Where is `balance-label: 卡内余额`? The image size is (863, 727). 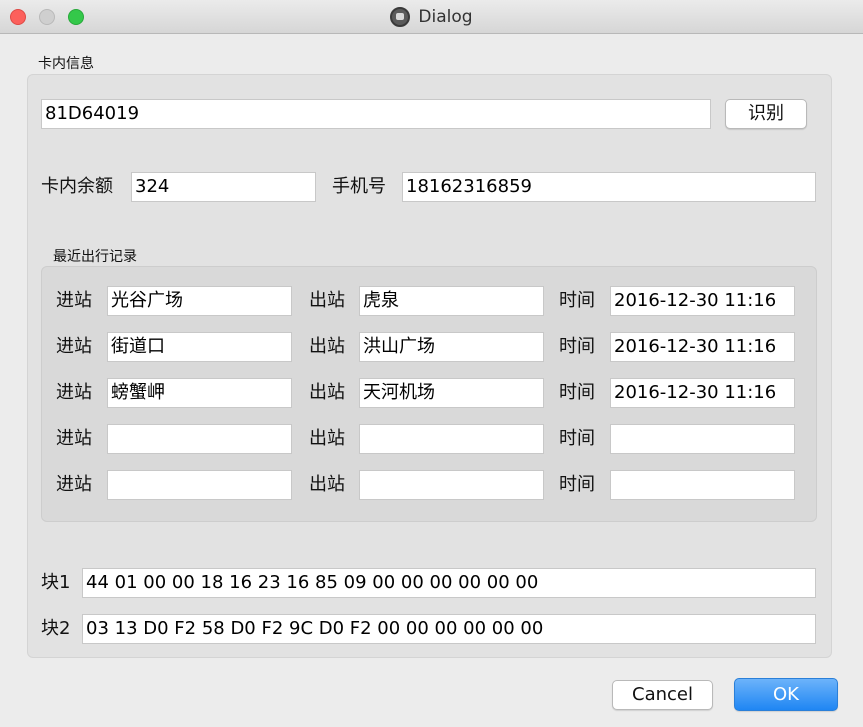 balance-label: 卡内余额 is located at coordinates (77, 186).